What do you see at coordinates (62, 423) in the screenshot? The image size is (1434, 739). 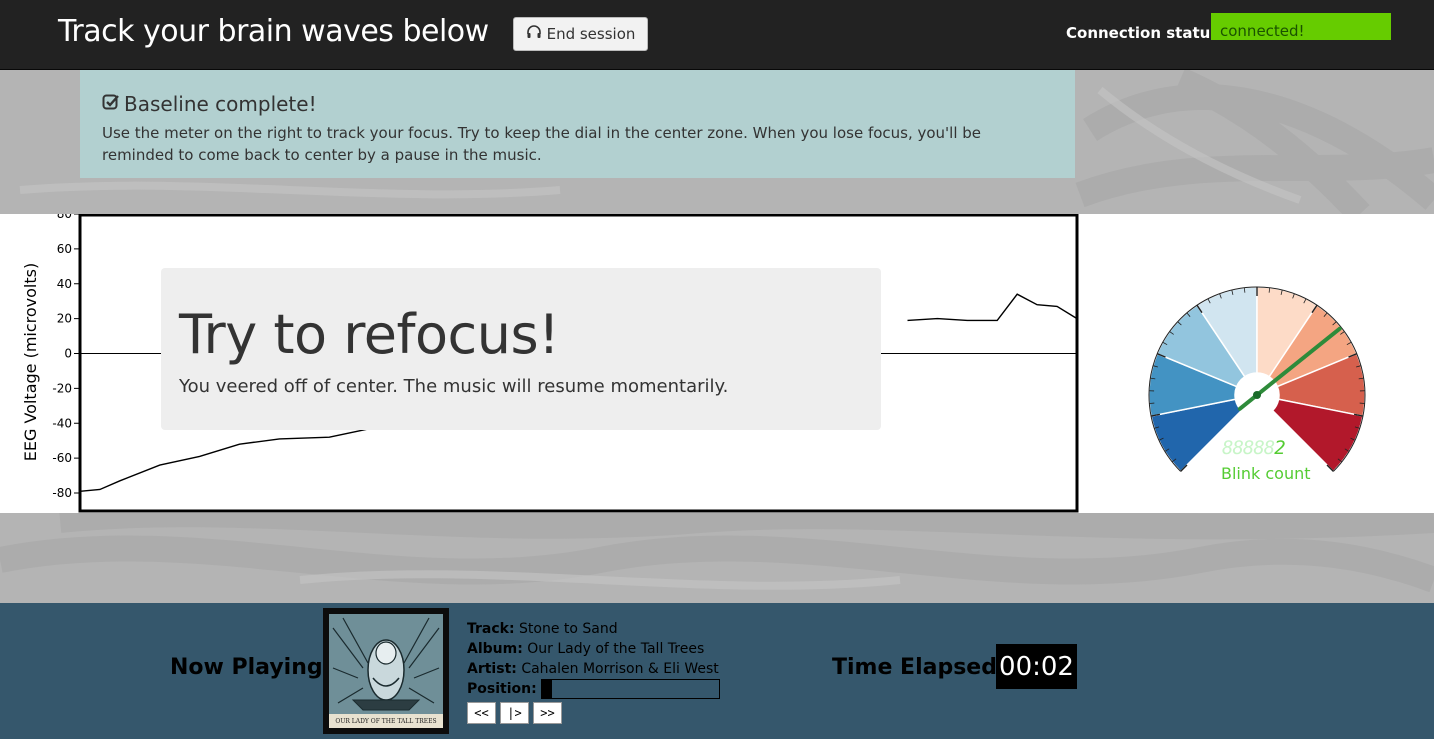 I see `y-tick-label: -40` at bounding box center [62, 423].